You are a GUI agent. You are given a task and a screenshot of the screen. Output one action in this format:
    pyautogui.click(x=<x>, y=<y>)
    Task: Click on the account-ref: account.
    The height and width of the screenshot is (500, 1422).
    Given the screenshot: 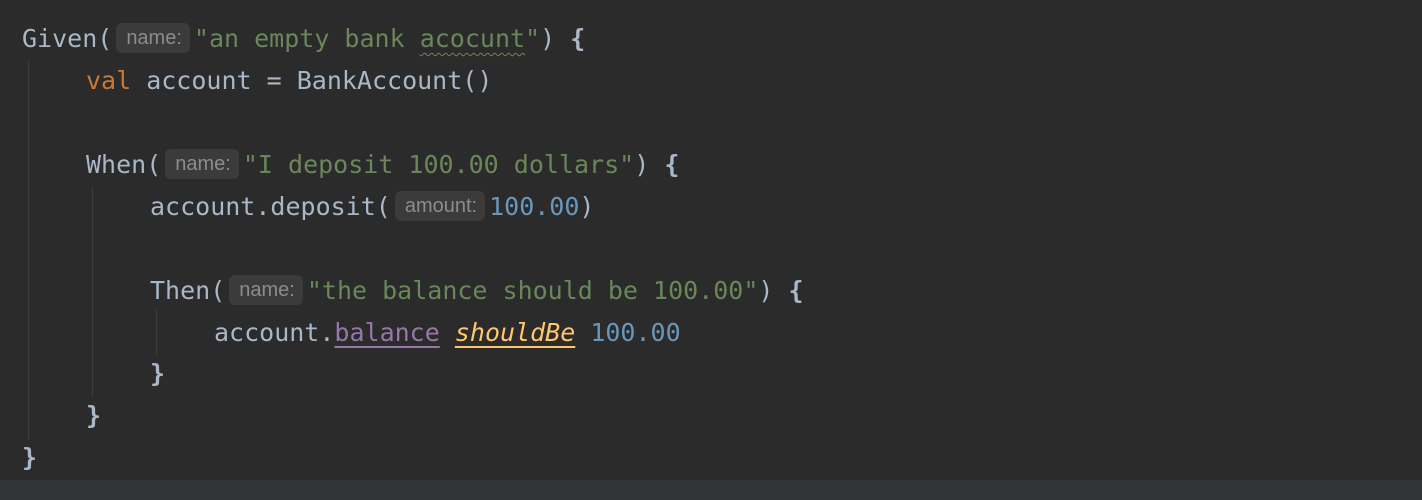 What is the action you would take?
    pyautogui.click(x=274, y=332)
    